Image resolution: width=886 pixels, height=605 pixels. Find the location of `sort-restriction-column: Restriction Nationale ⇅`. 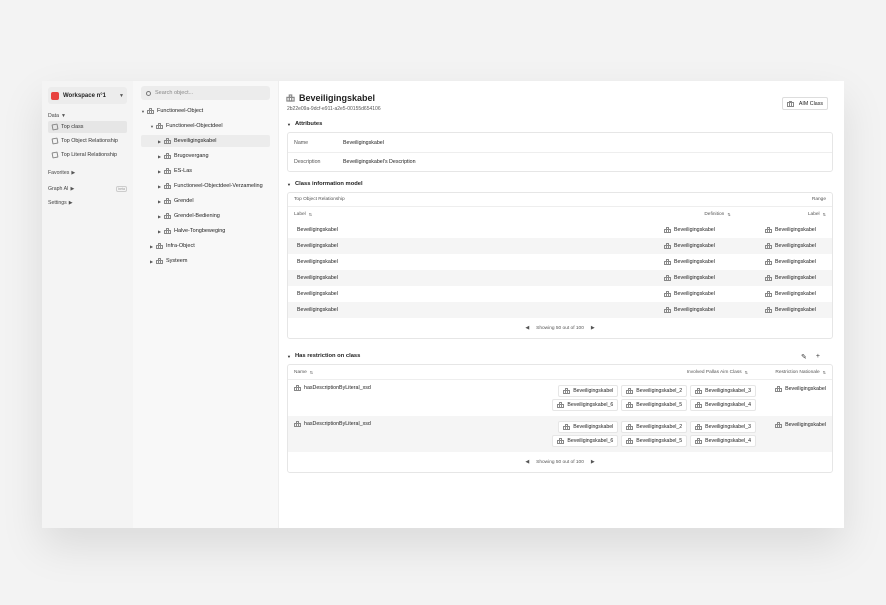

sort-restriction-column: Restriction Nationale ⇅ is located at coordinates (791, 372).